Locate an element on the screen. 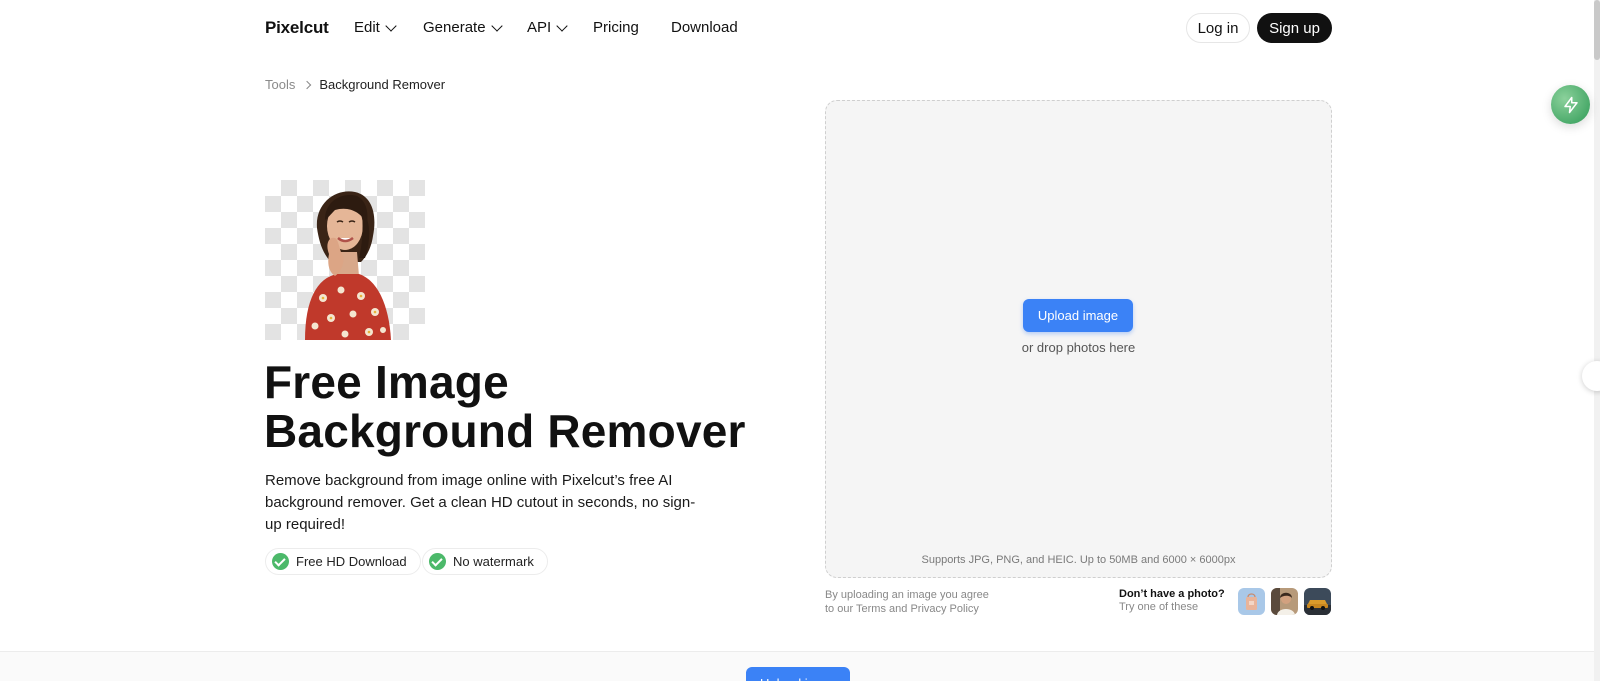  quick-action-button is located at coordinates (1570, 104).